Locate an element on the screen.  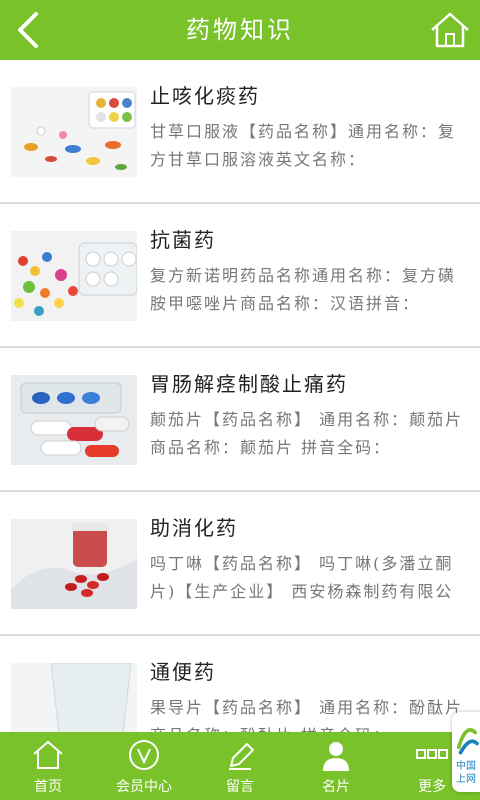
tab-card: 名片 is located at coordinates (336, 766).